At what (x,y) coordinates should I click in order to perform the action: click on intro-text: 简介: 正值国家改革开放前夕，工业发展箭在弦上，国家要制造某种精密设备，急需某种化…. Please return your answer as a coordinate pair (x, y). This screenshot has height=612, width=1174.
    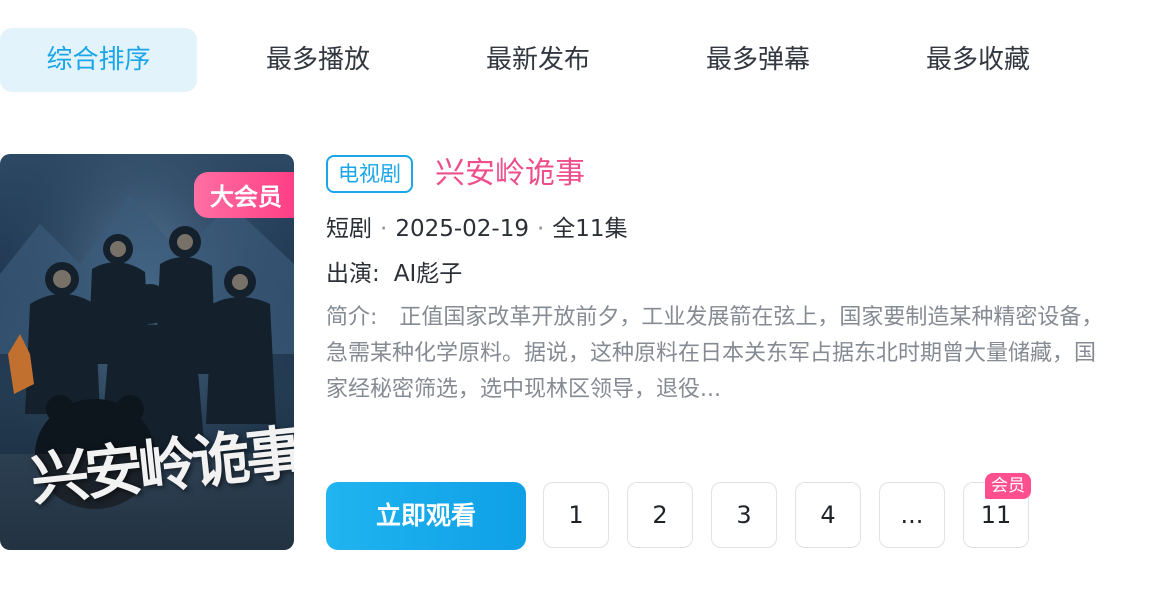
    Looking at the image, I should click on (716, 354).